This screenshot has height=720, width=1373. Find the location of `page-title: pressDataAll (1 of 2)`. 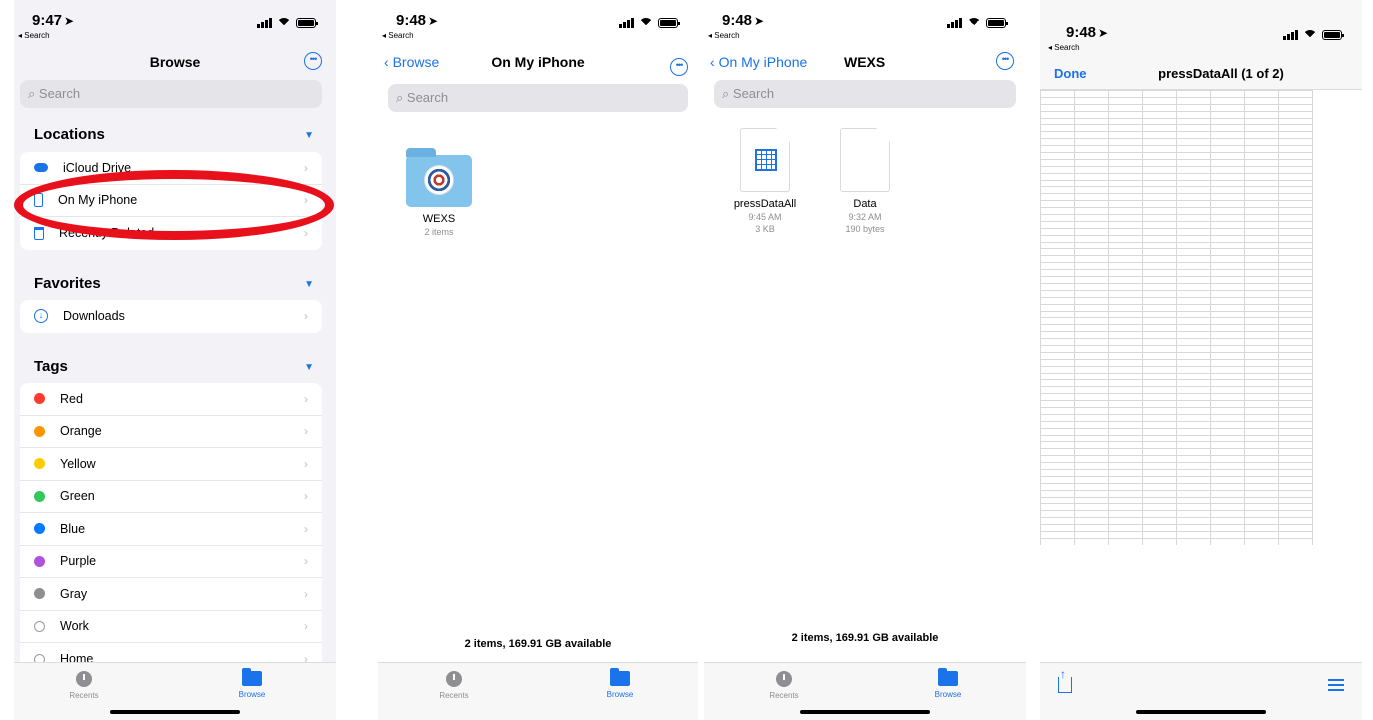

page-title: pressDataAll (1 of 2) is located at coordinates (1221, 73).